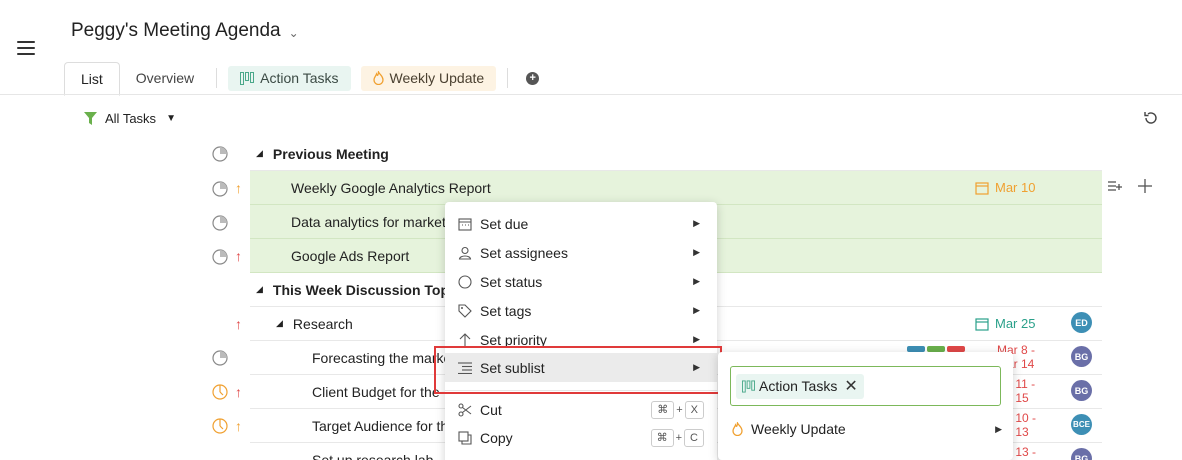  What do you see at coordinates (294, 33) in the screenshot?
I see `chevron-down-icon: ⌄` at bounding box center [294, 33].